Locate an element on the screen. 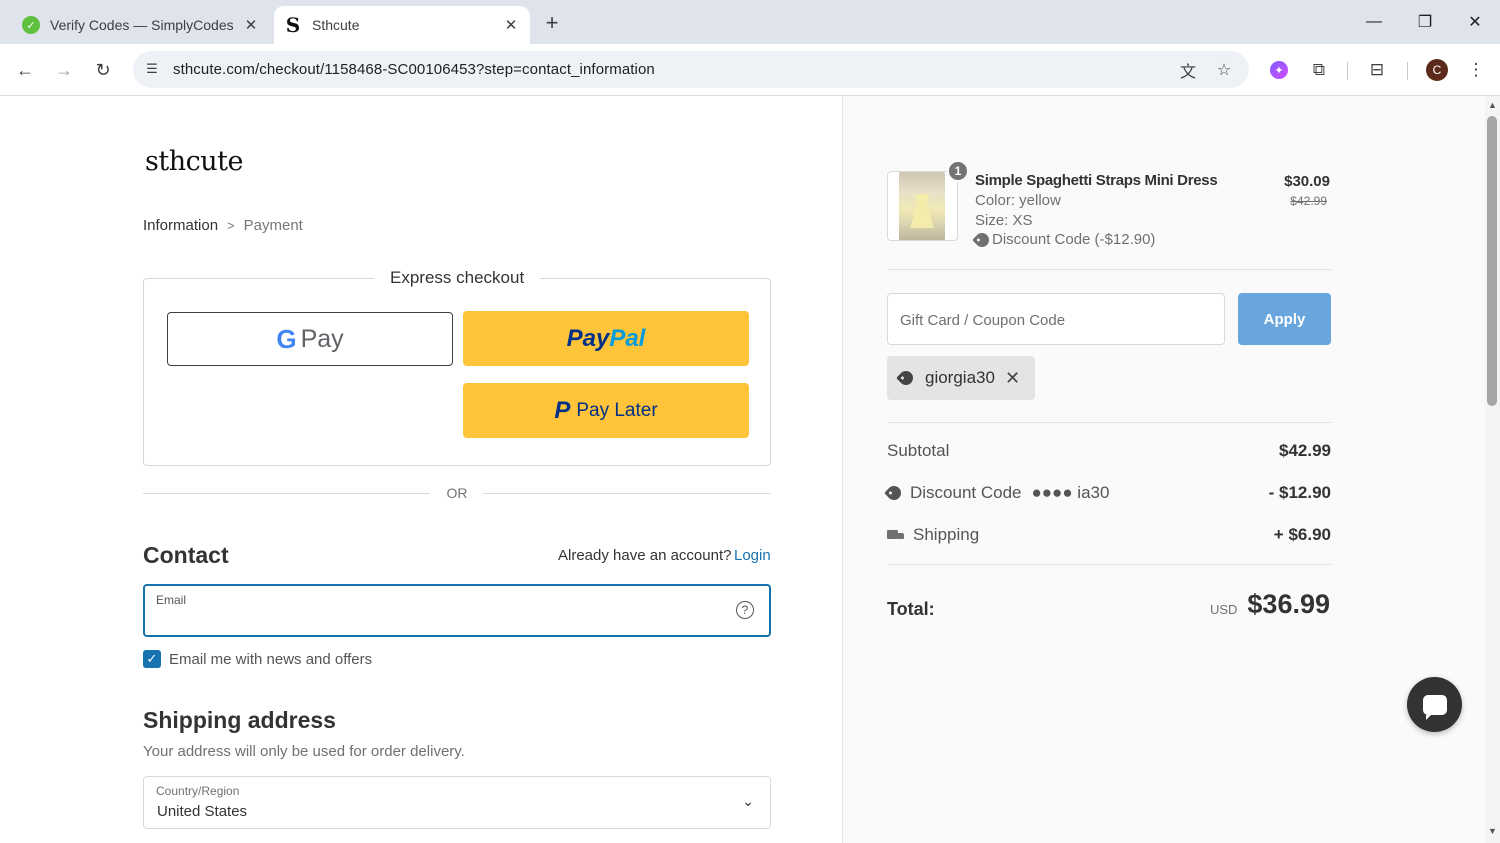 The width and height of the screenshot is (1500, 843). gpay-label: Pay is located at coordinates (322, 338).